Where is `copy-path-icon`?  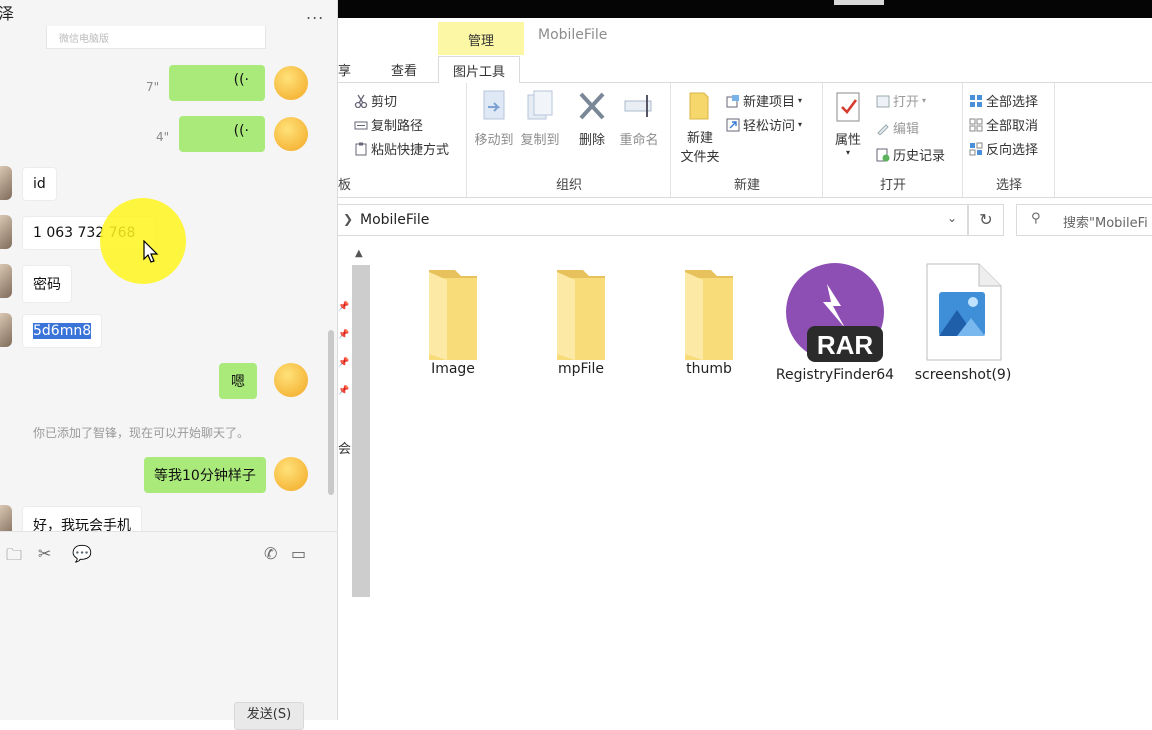 copy-path-icon is located at coordinates (361, 125).